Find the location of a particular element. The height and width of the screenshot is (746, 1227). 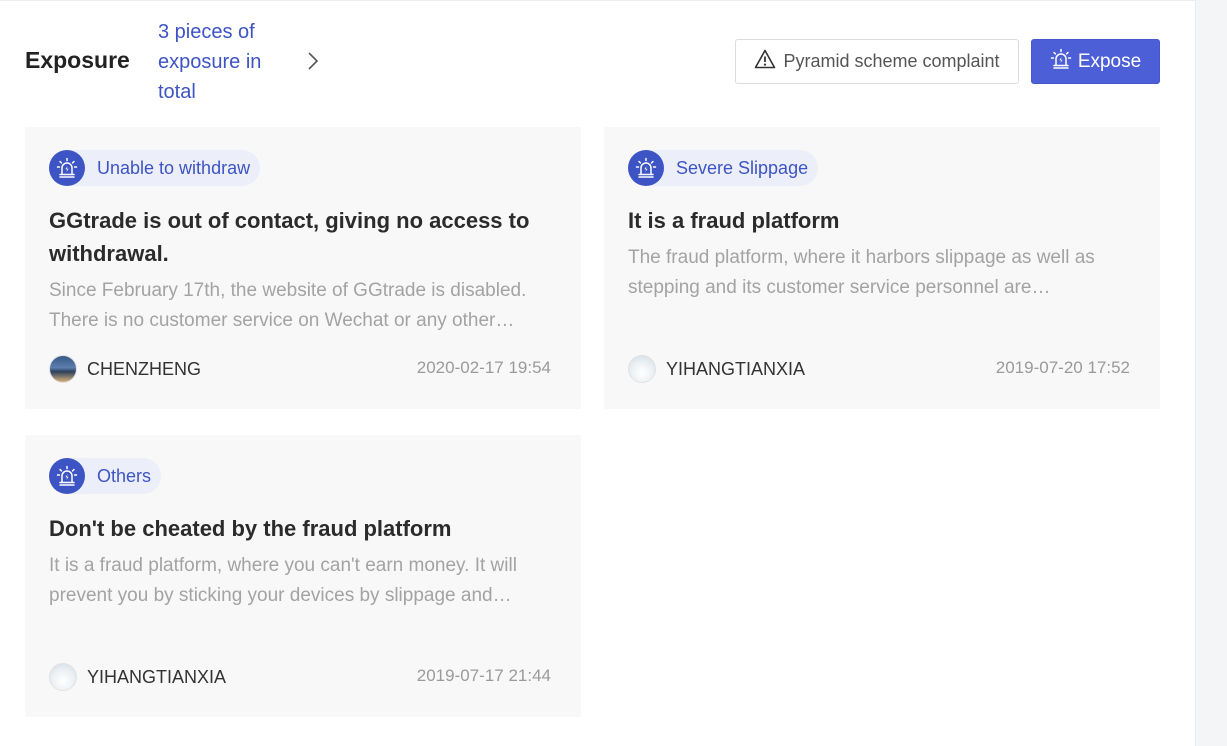

author-info: CHENZHENG is located at coordinates (125, 369).